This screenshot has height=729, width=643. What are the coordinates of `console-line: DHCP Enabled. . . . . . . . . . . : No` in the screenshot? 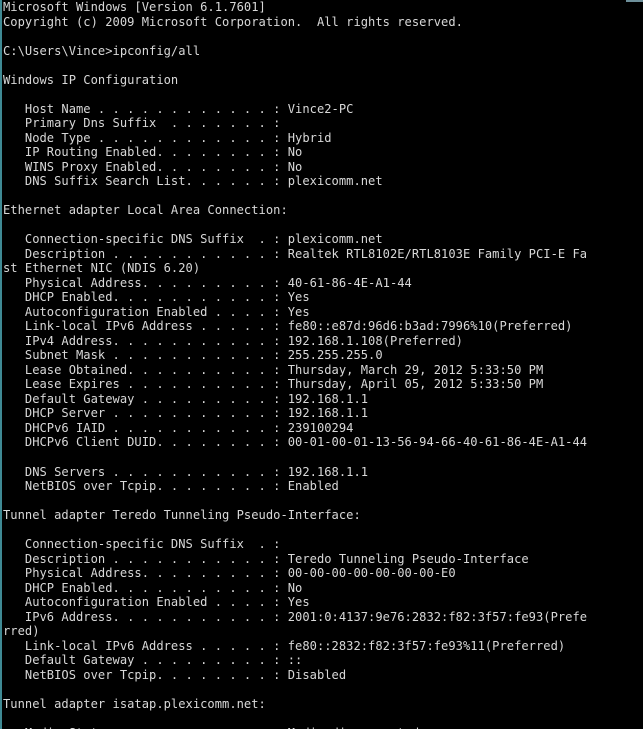 It's located at (153, 587).